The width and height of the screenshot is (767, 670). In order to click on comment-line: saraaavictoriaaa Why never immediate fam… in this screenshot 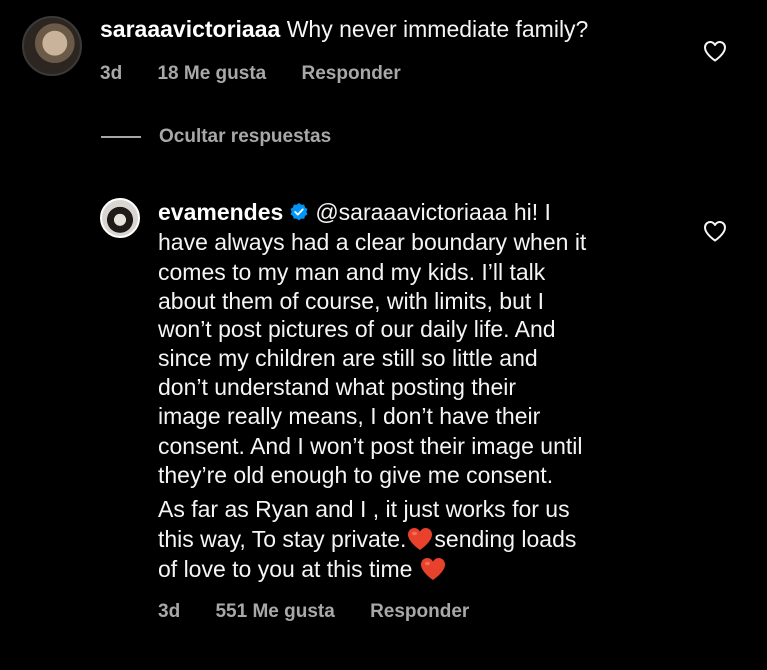, I will do `click(344, 29)`.